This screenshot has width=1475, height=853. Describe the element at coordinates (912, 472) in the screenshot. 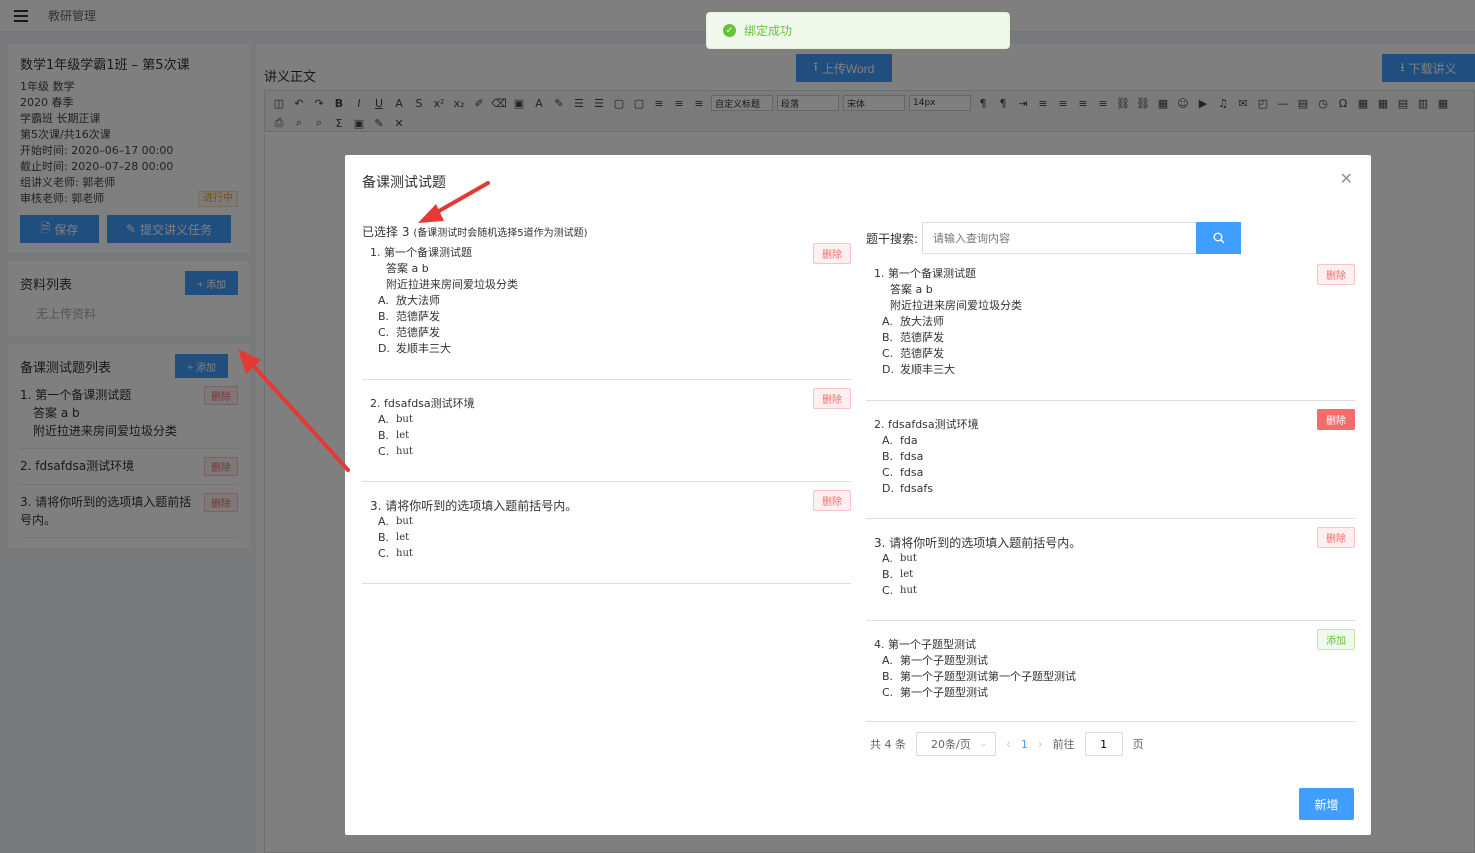

I see `option-text: fdsa` at that location.